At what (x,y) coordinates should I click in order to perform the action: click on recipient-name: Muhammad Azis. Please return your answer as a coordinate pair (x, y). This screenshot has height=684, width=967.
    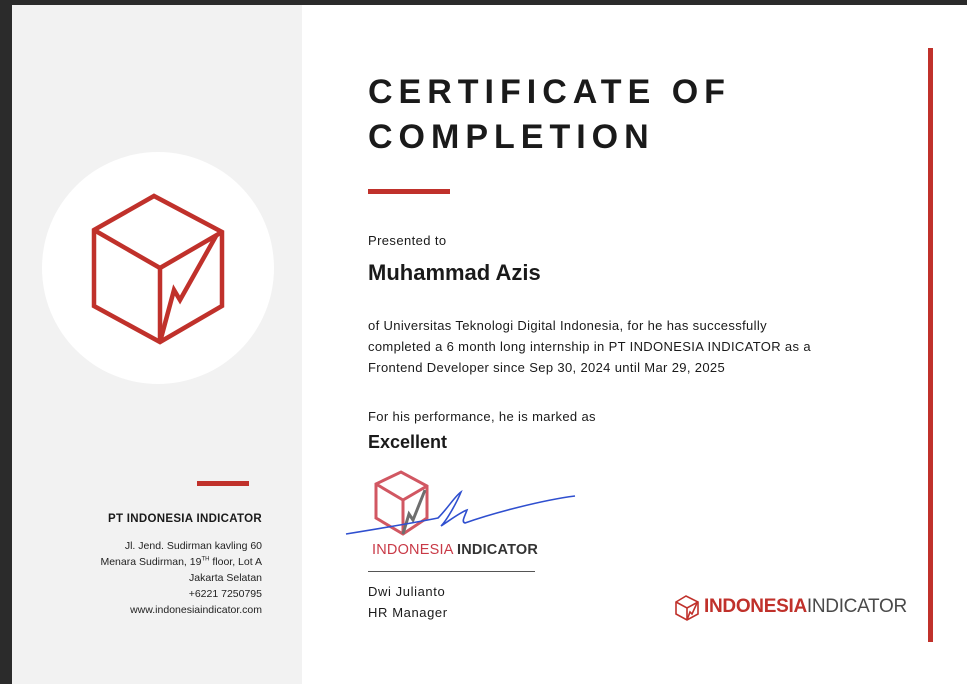
    Looking at the image, I should click on (454, 272).